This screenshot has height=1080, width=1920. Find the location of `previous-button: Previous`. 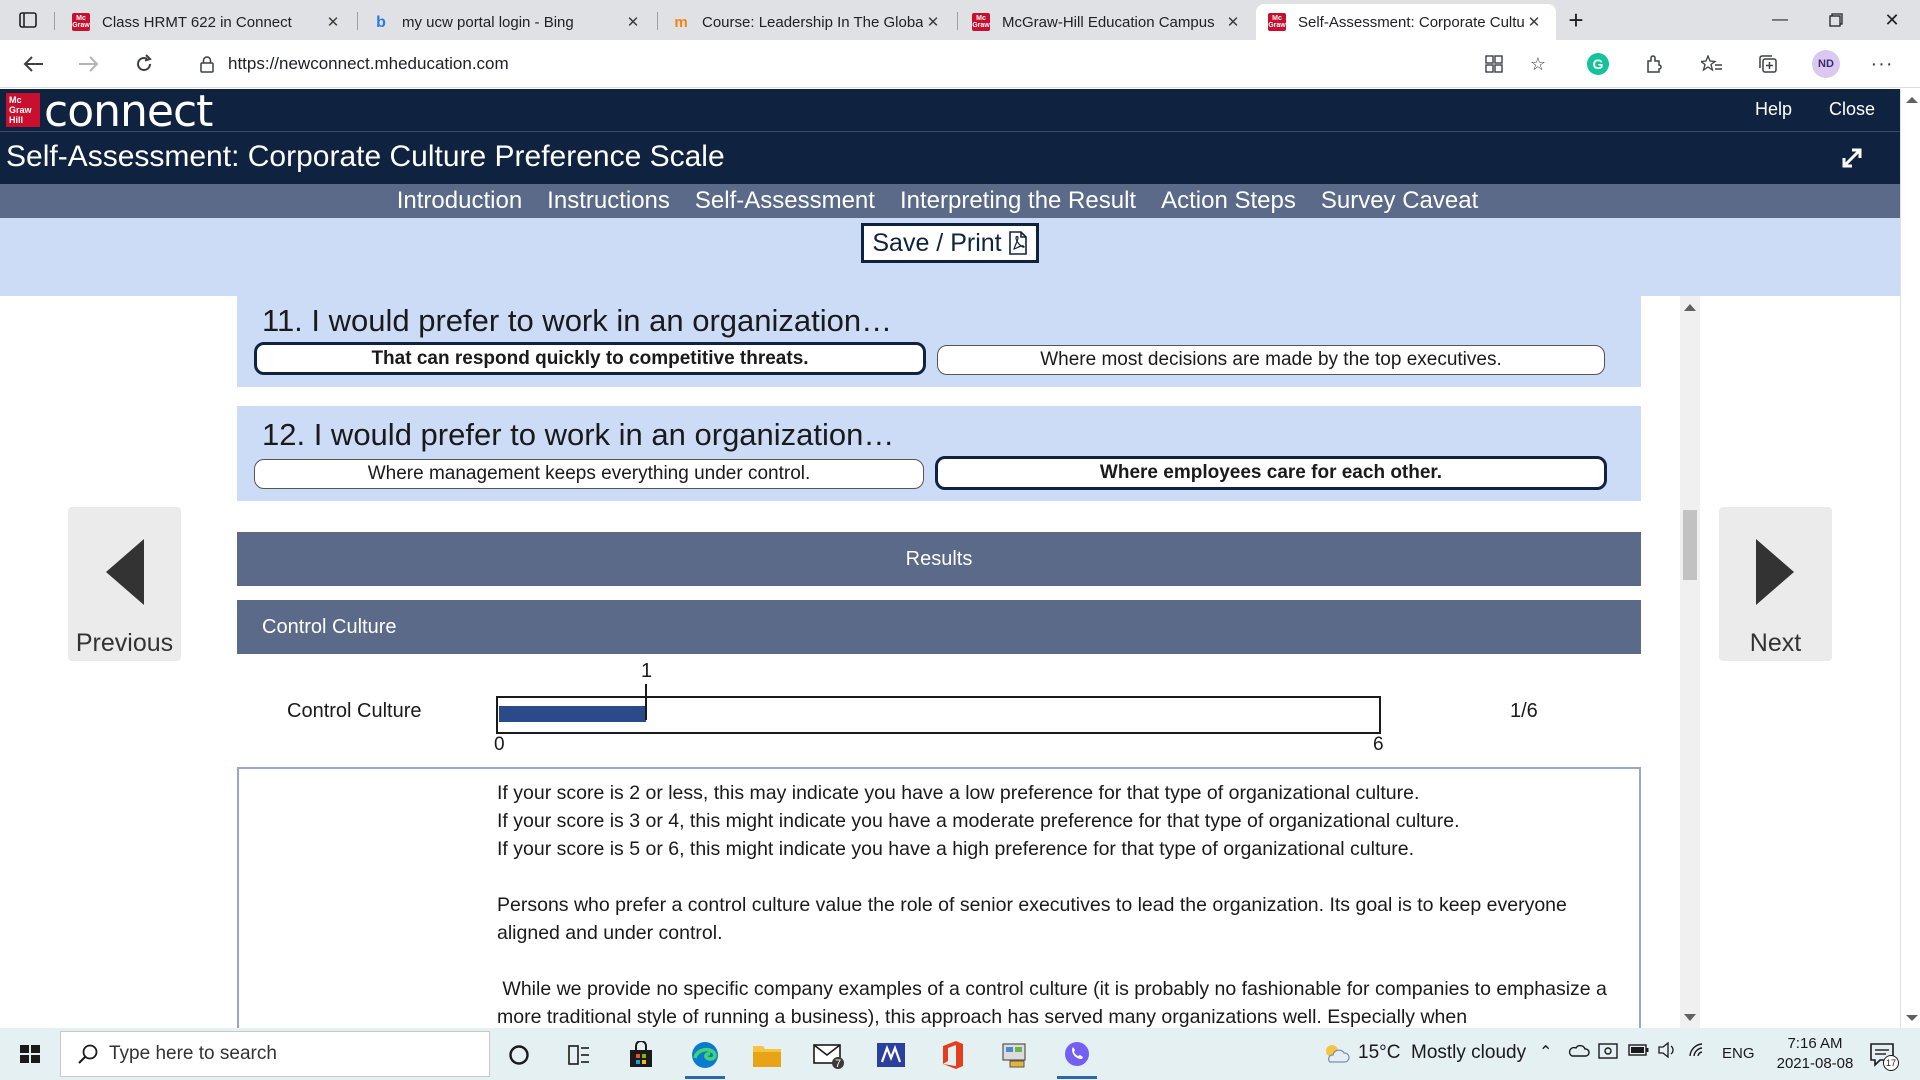

previous-button: Previous is located at coordinates (124, 584).